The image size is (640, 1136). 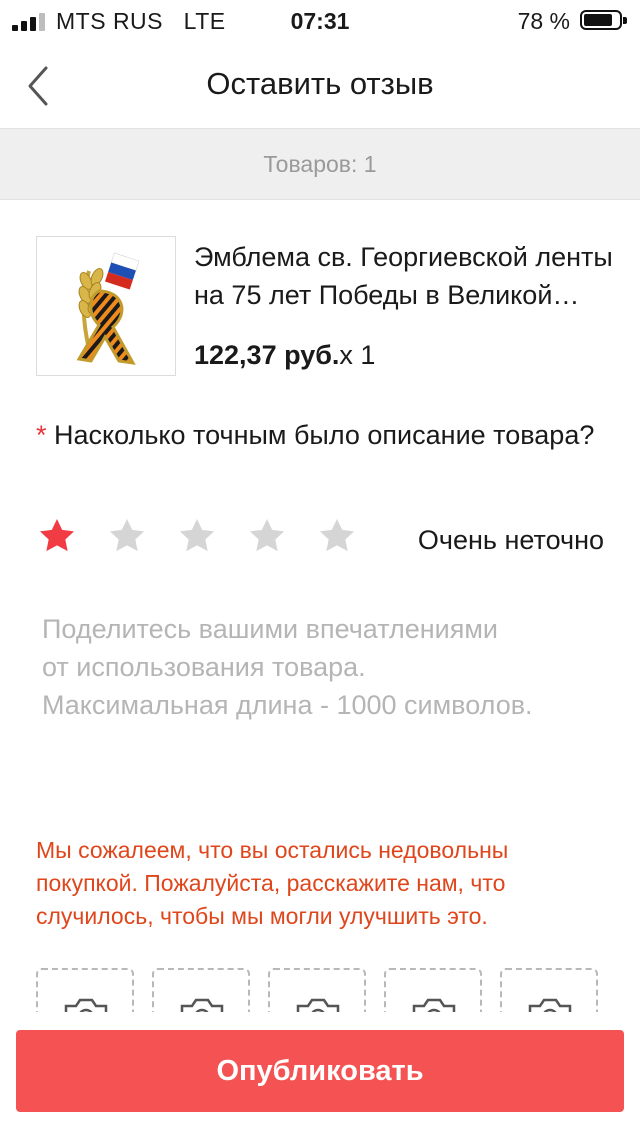 I want to click on rating-question-text: Насколько точным было описание товара?, so click(x=324, y=435).